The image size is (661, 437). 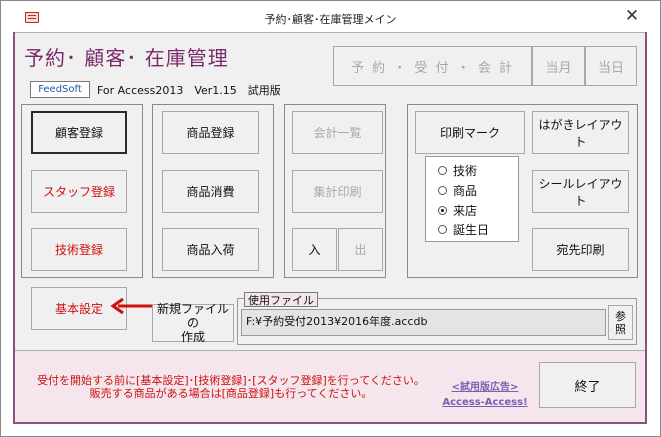 What do you see at coordinates (485, 387) in the screenshot?
I see `ad-line-1: <試用版広告>` at bounding box center [485, 387].